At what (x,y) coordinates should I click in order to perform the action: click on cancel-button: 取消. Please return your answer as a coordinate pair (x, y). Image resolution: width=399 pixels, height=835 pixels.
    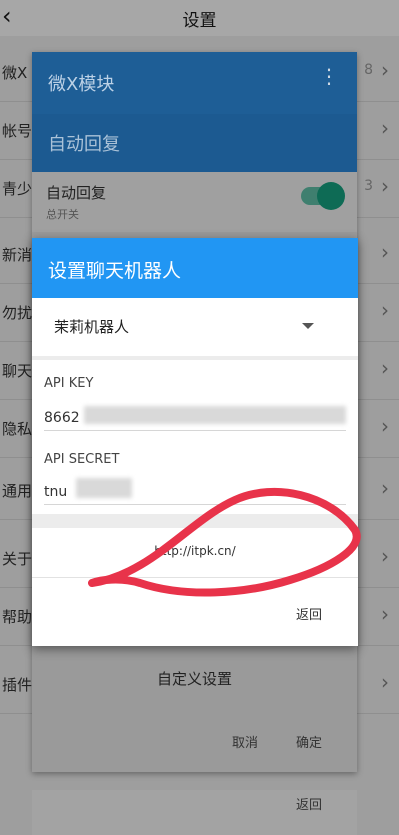
    Looking at the image, I should click on (245, 741).